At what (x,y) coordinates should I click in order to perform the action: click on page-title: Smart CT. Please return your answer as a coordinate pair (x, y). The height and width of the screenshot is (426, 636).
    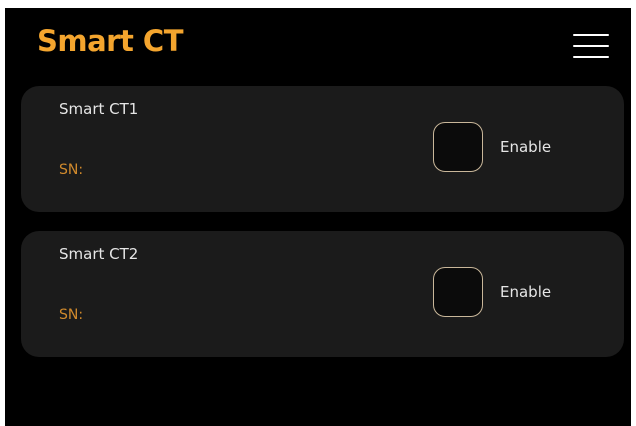
    Looking at the image, I should click on (110, 41).